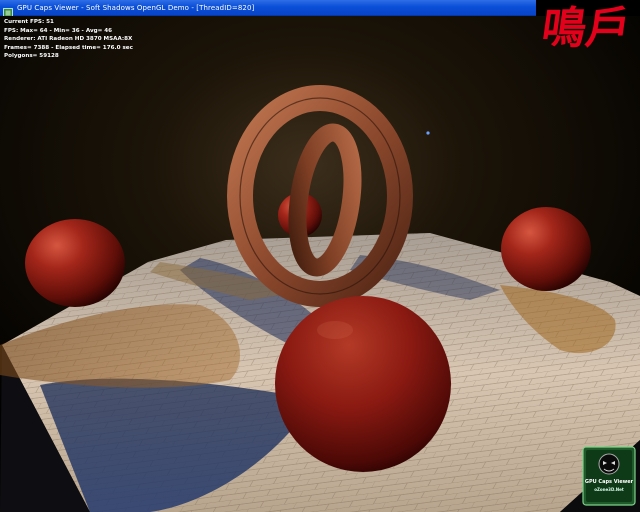  I want to click on front-sphere, so click(363, 384).